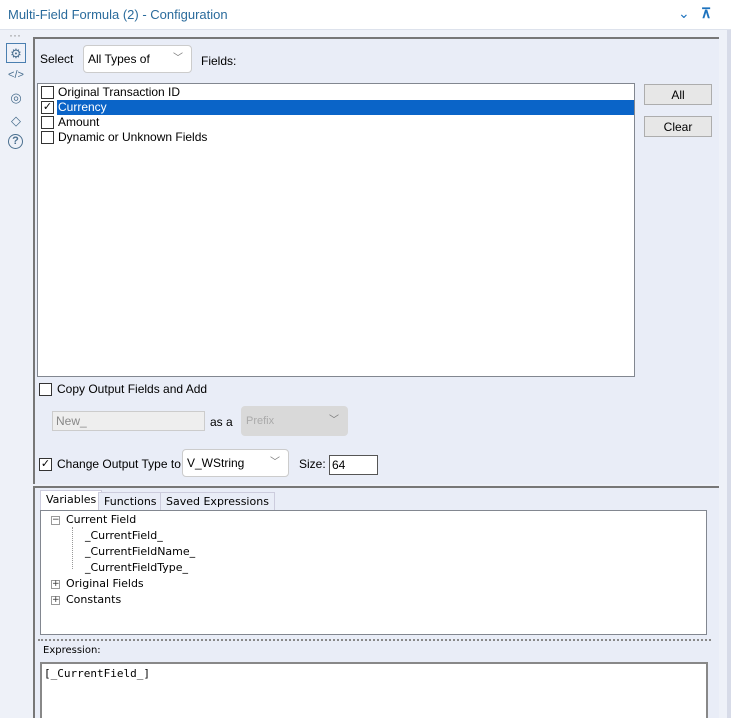  I want to click on tab-functions: Functions, so click(130, 501).